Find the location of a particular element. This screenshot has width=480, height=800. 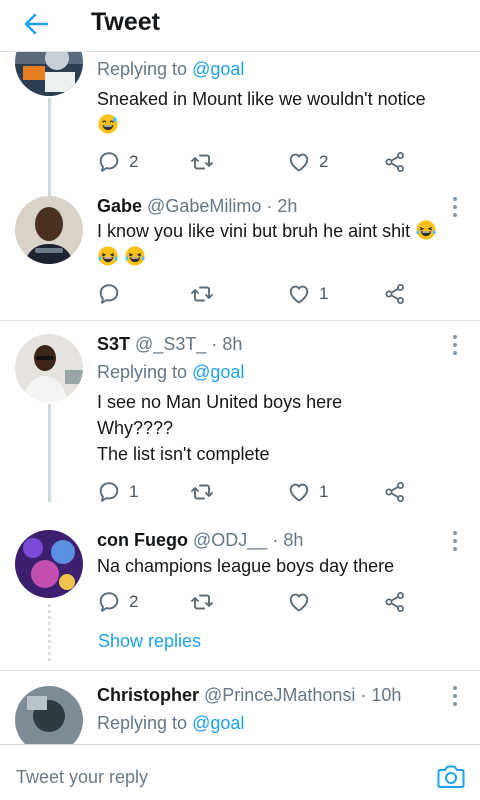

author-name: Christopher is located at coordinates (148, 695).